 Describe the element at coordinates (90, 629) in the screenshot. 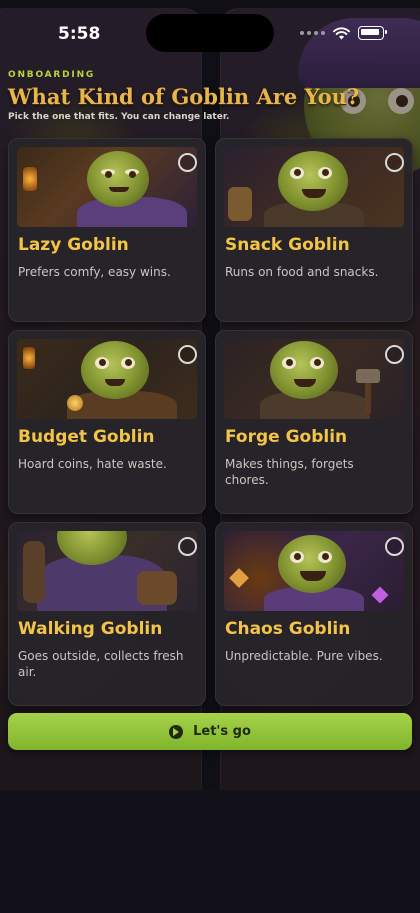

I see `card-title: Walking Goblin` at that location.